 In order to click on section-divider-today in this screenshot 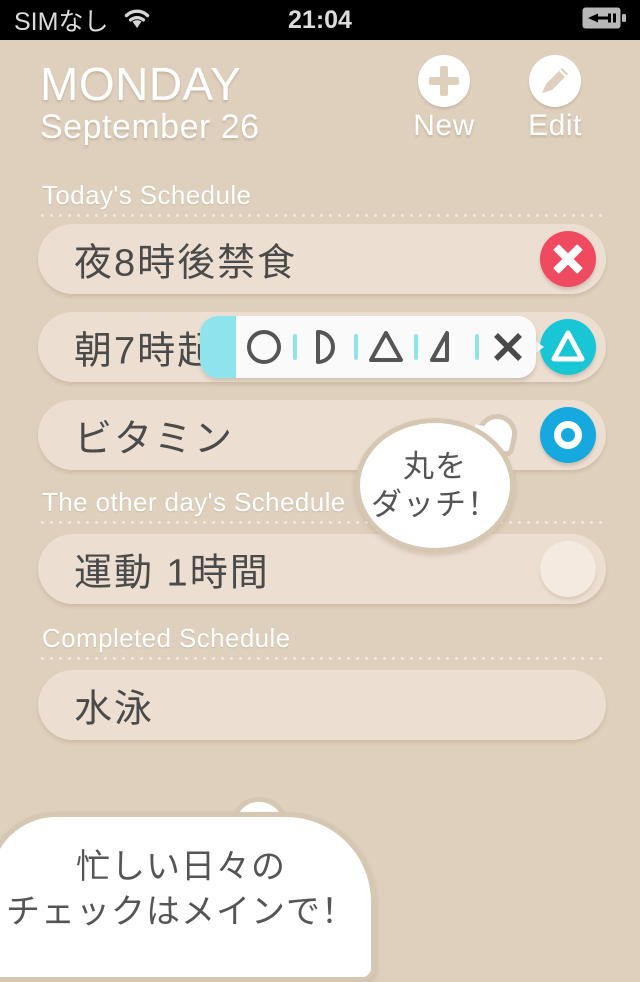, I will do `click(322, 215)`.